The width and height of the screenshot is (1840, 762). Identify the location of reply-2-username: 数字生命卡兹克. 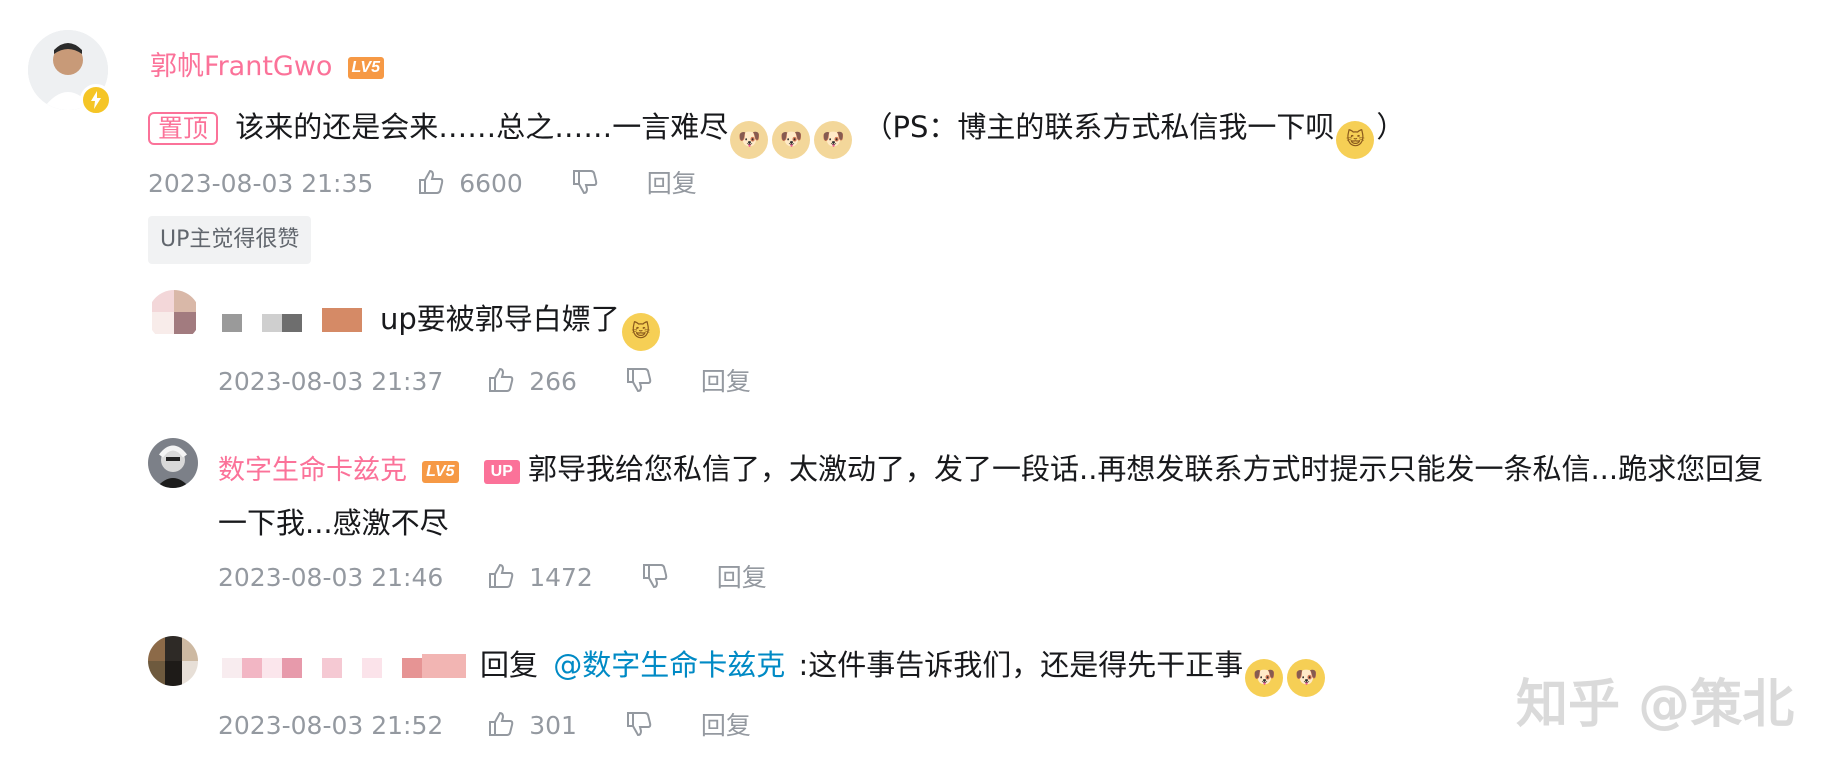
(312, 470).